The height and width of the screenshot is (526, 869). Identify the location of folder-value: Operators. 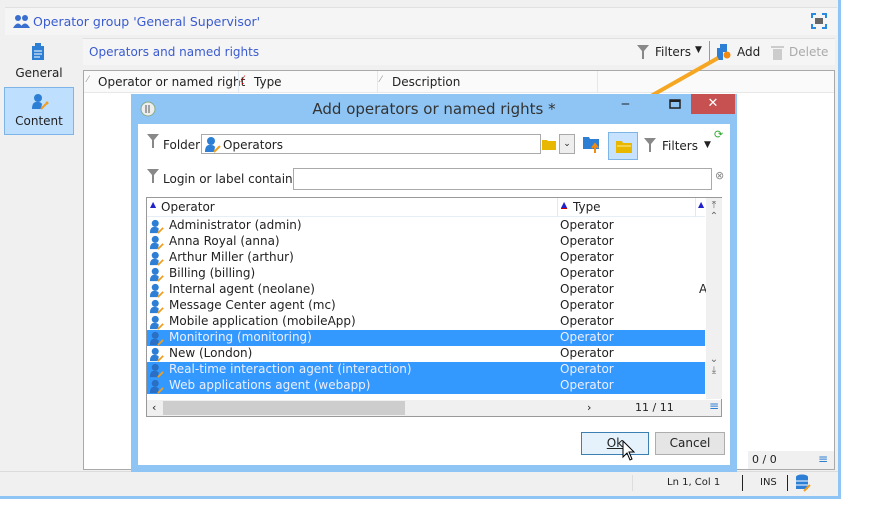
(253, 145).